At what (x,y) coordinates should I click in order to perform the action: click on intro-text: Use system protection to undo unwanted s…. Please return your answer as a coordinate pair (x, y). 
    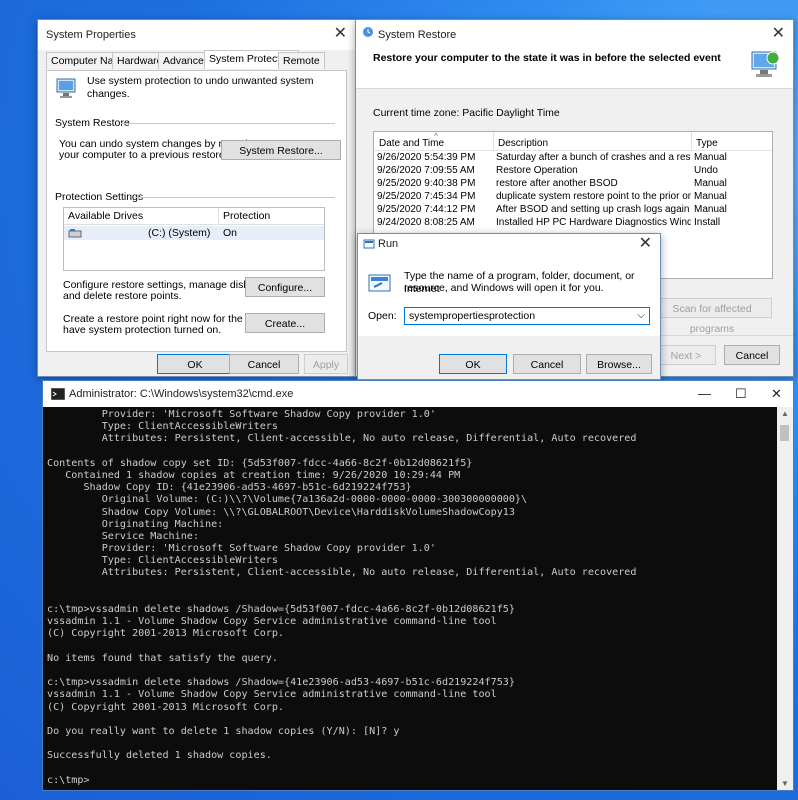
    Looking at the image, I should click on (200, 87).